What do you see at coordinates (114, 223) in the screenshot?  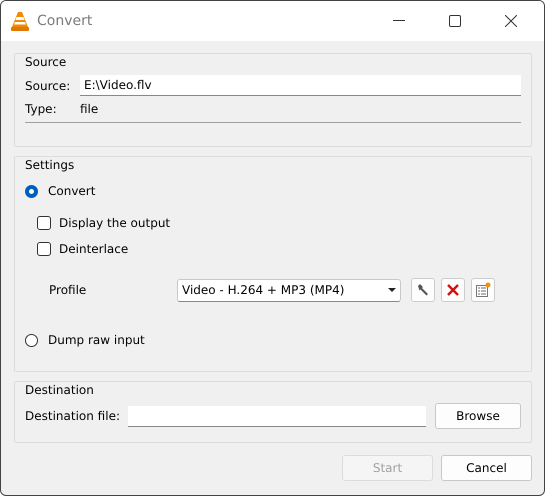 I see `checkbox-label: Display the output` at bounding box center [114, 223].